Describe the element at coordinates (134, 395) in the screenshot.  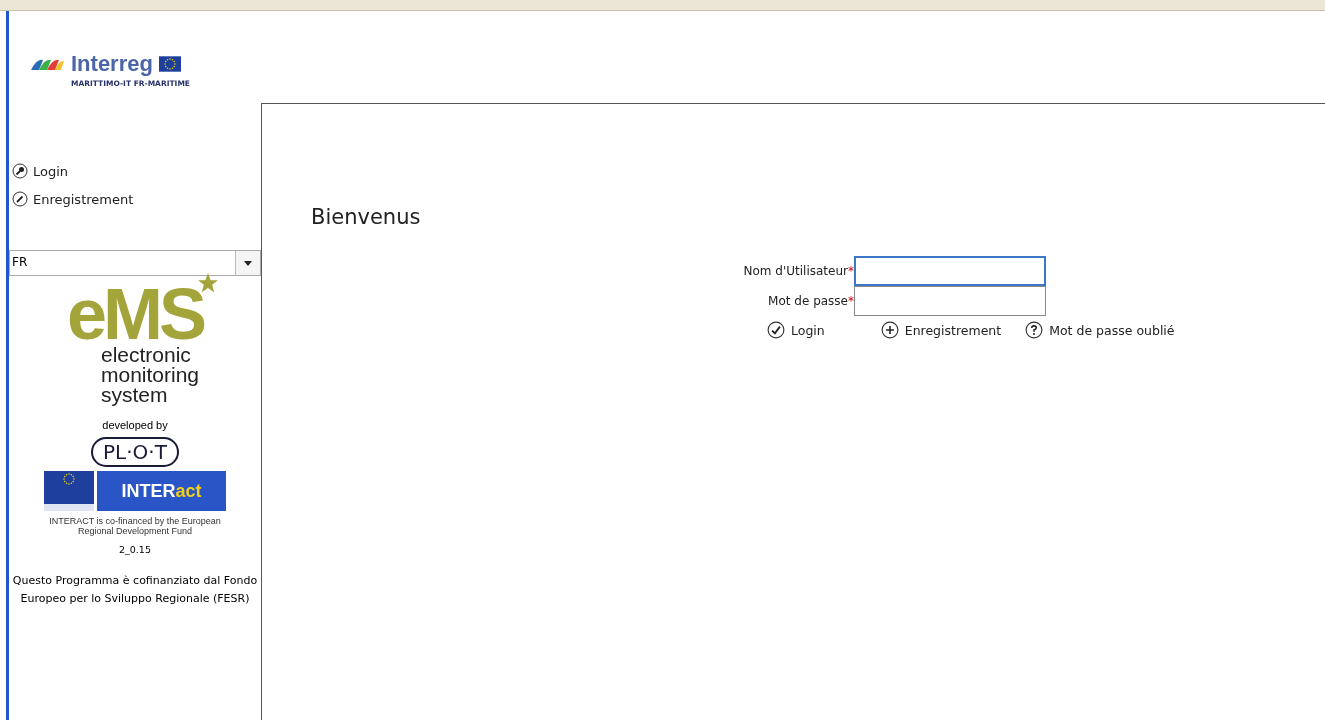
I see `ems-logo-caption: system` at that location.